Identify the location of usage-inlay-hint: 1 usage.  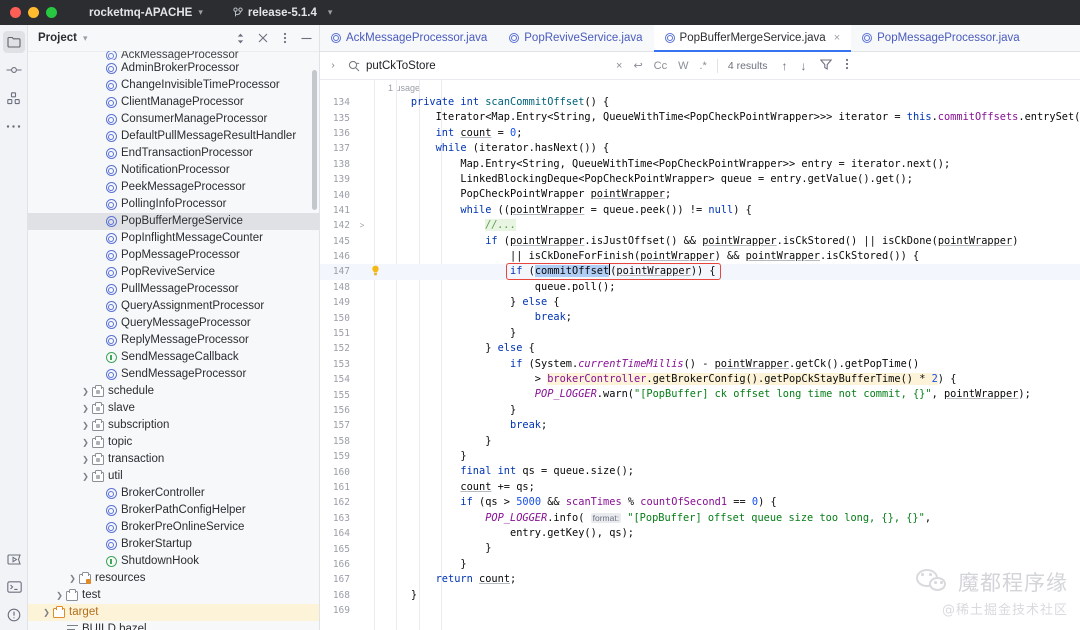
(700, 87).